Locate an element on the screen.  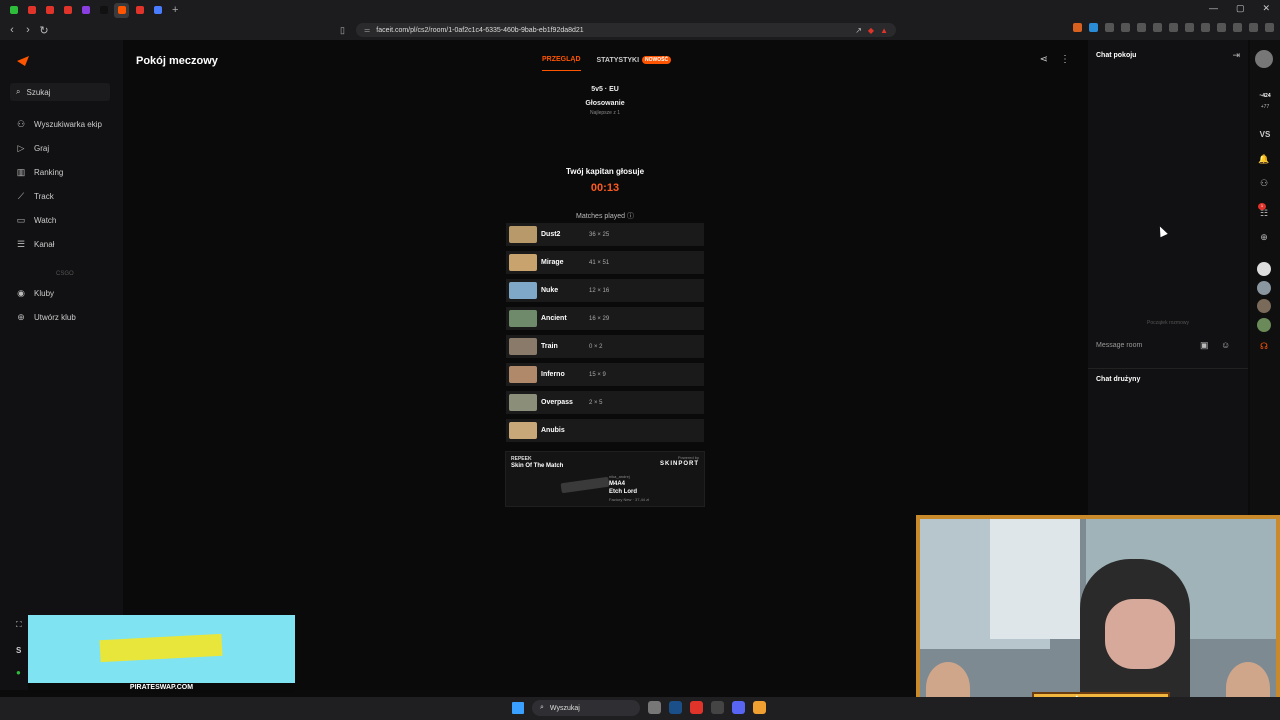
team-chat-section: Chat drużyny is located at coordinates (1168, 375).